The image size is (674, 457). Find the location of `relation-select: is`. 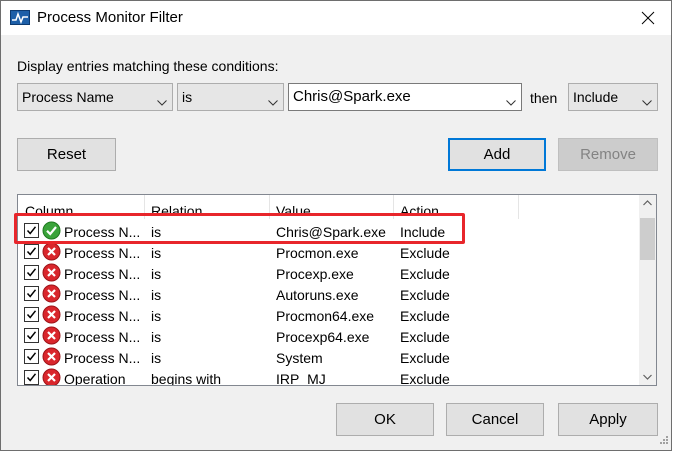

relation-select: is is located at coordinates (230, 97).